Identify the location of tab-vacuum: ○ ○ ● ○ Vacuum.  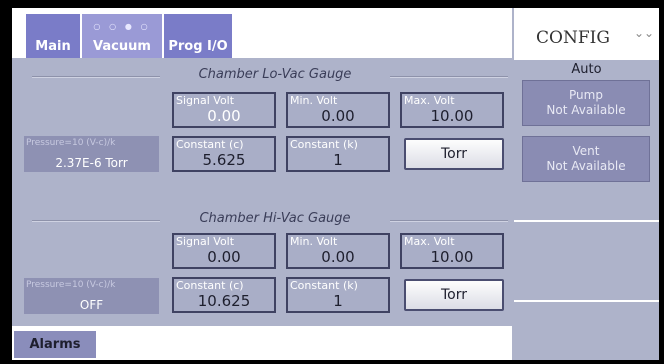
(122, 36).